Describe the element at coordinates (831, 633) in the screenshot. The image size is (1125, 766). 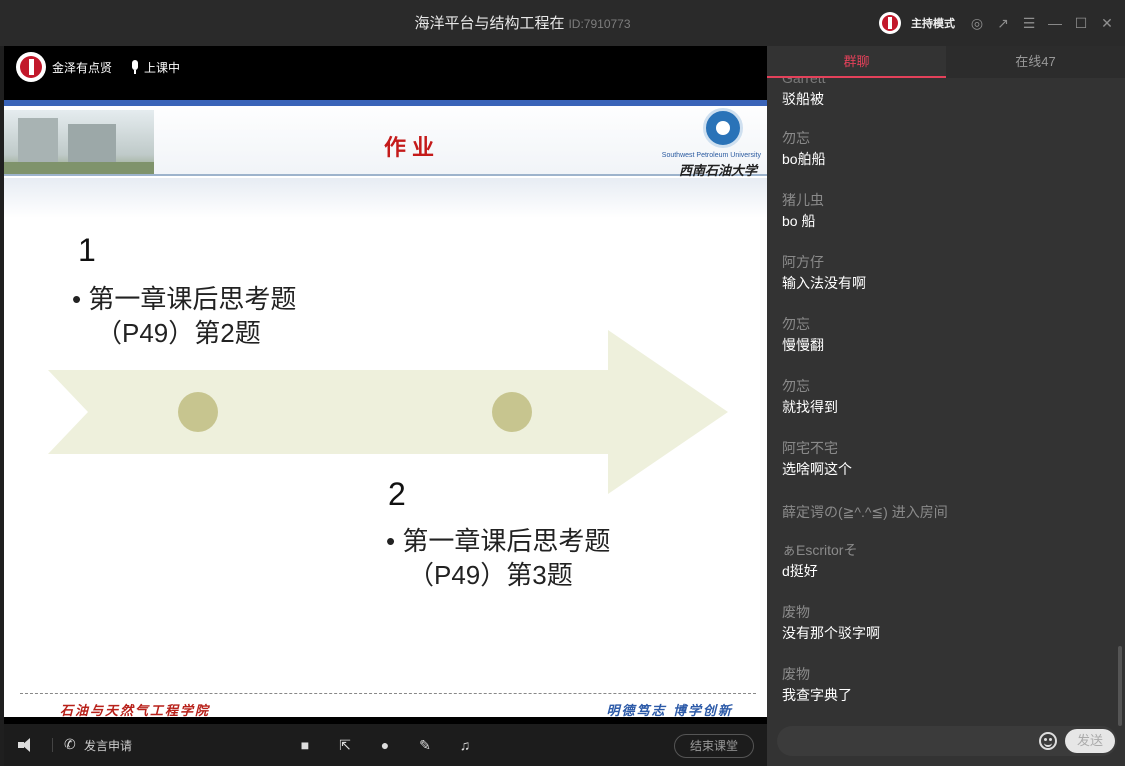
I see `chat-message-text: 没有那个驳字啊` at that location.